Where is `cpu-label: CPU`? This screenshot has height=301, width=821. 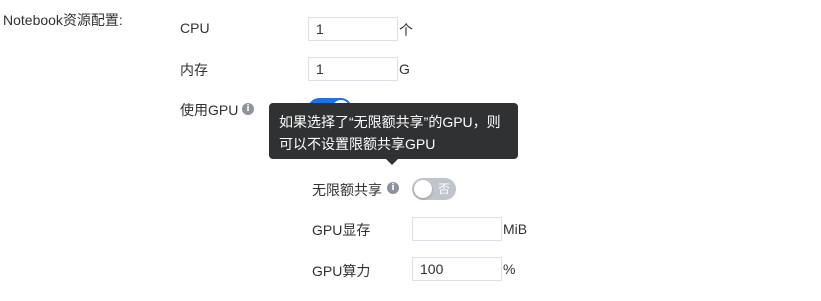 cpu-label: CPU is located at coordinates (195, 28).